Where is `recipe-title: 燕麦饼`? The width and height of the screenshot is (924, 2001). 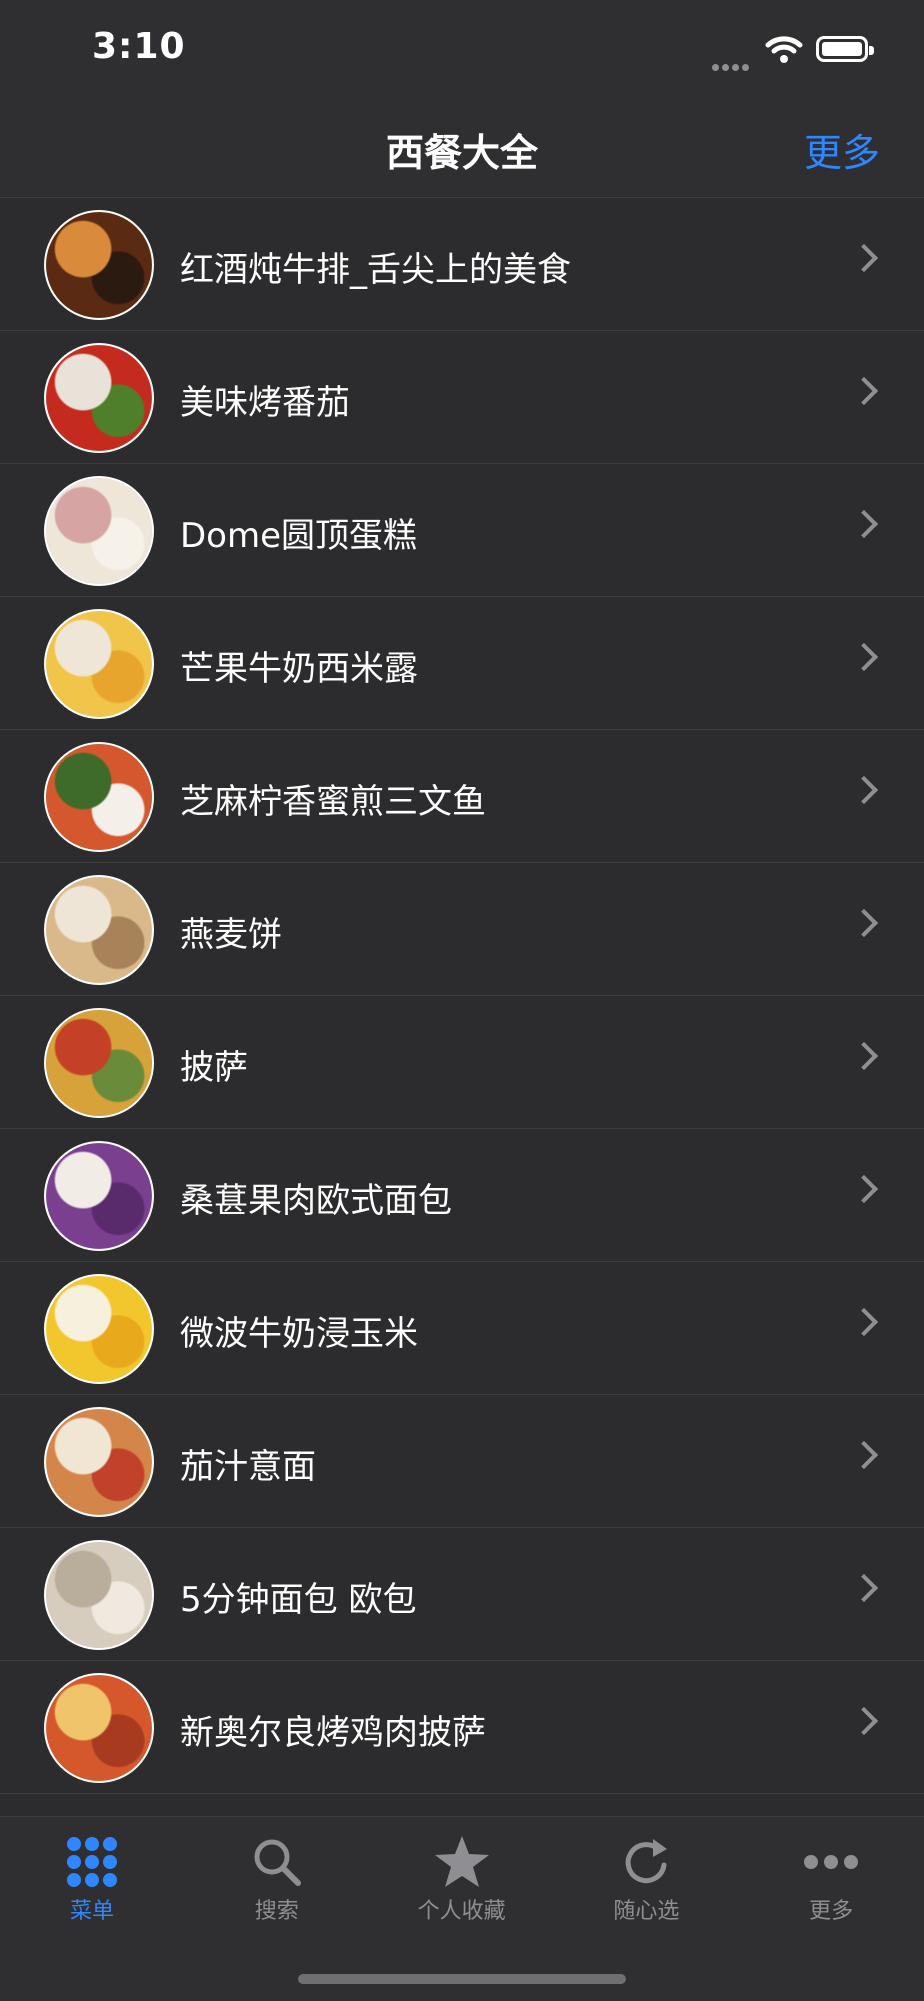
recipe-title: 燕麦饼 is located at coordinates (231, 935).